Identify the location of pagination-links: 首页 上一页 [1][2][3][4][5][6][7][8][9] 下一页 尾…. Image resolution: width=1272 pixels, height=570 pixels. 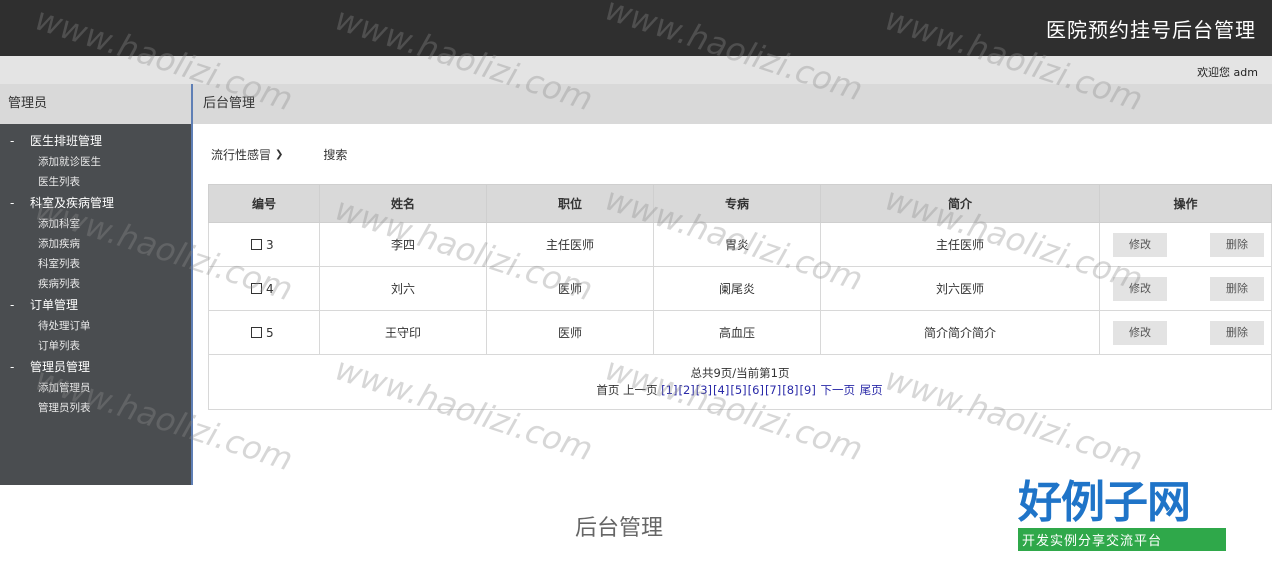
(740, 390).